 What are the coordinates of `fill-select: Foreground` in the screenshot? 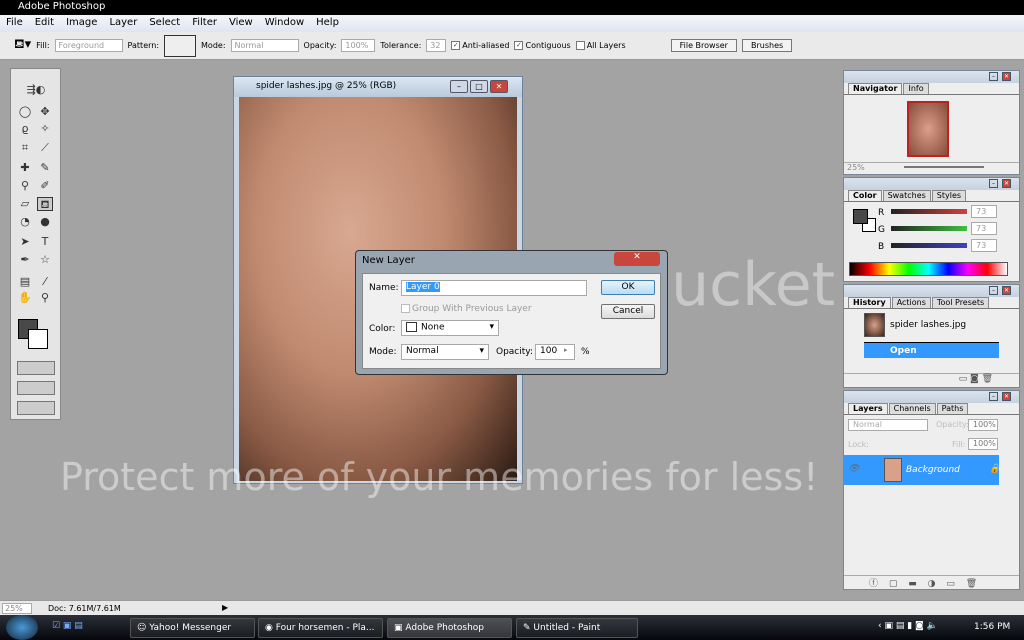 It's located at (88, 45).